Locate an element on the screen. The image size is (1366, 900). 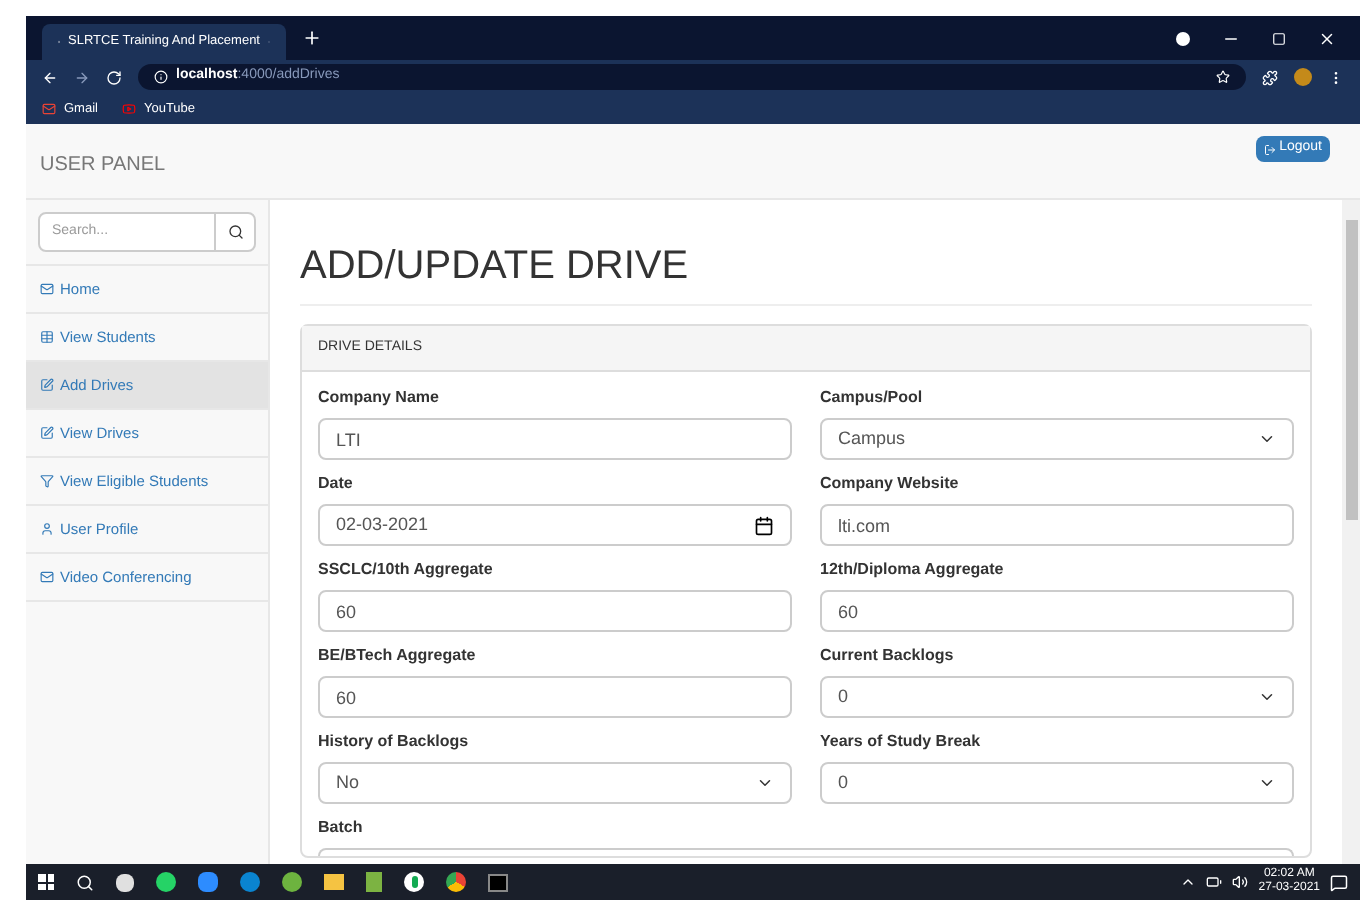
field-label: Company Website is located at coordinates (890, 484).